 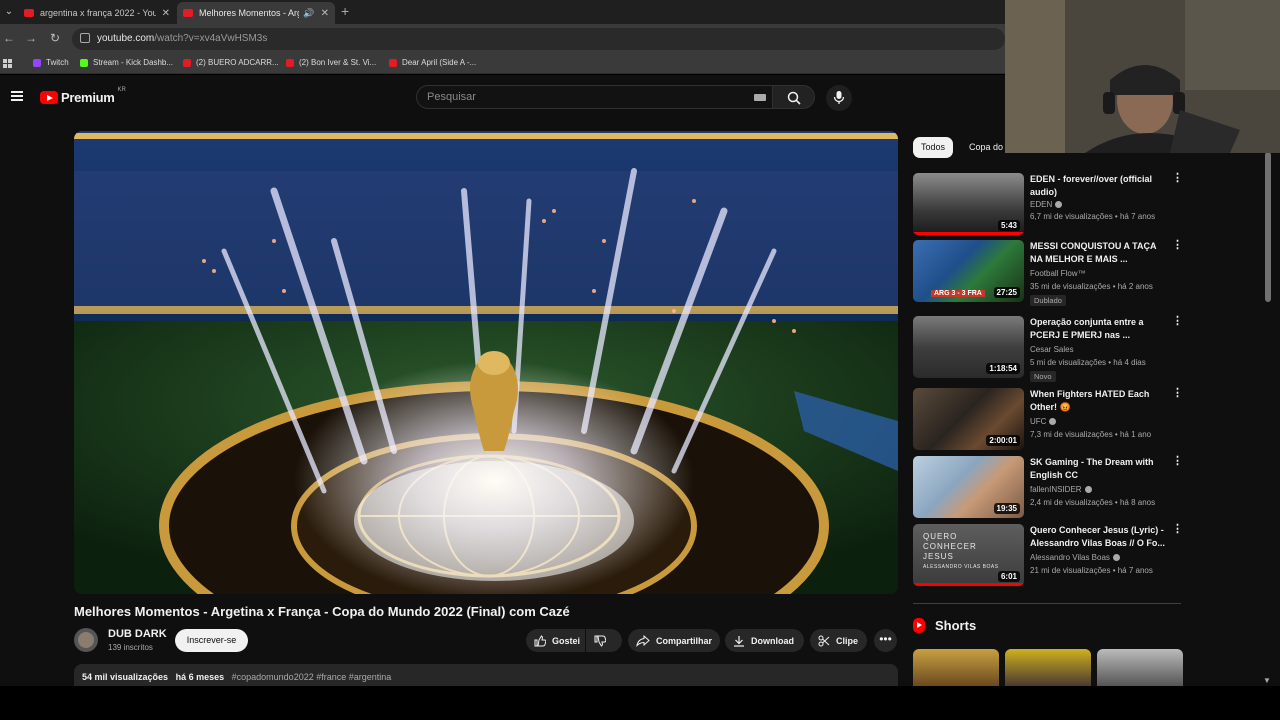 What do you see at coordinates (739, 641) in the screenshot?
I see `download-icon` at bounding box center [739, 641].